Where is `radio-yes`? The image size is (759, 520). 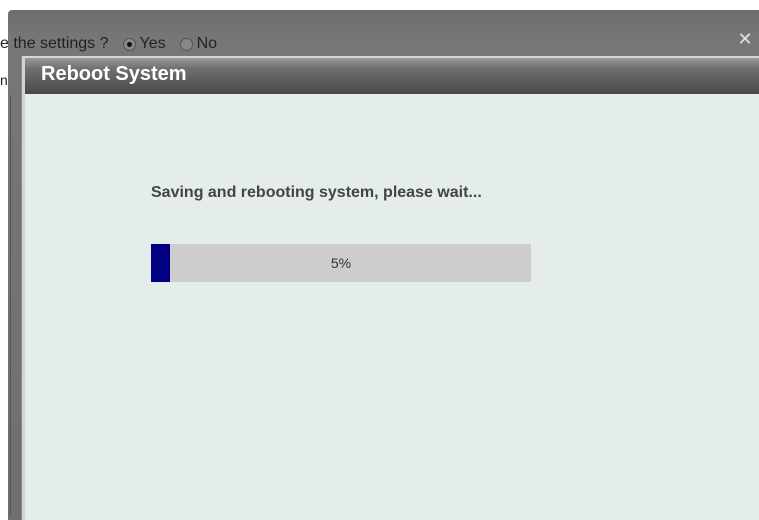
radio-yes is located at coordinates (129, 44).